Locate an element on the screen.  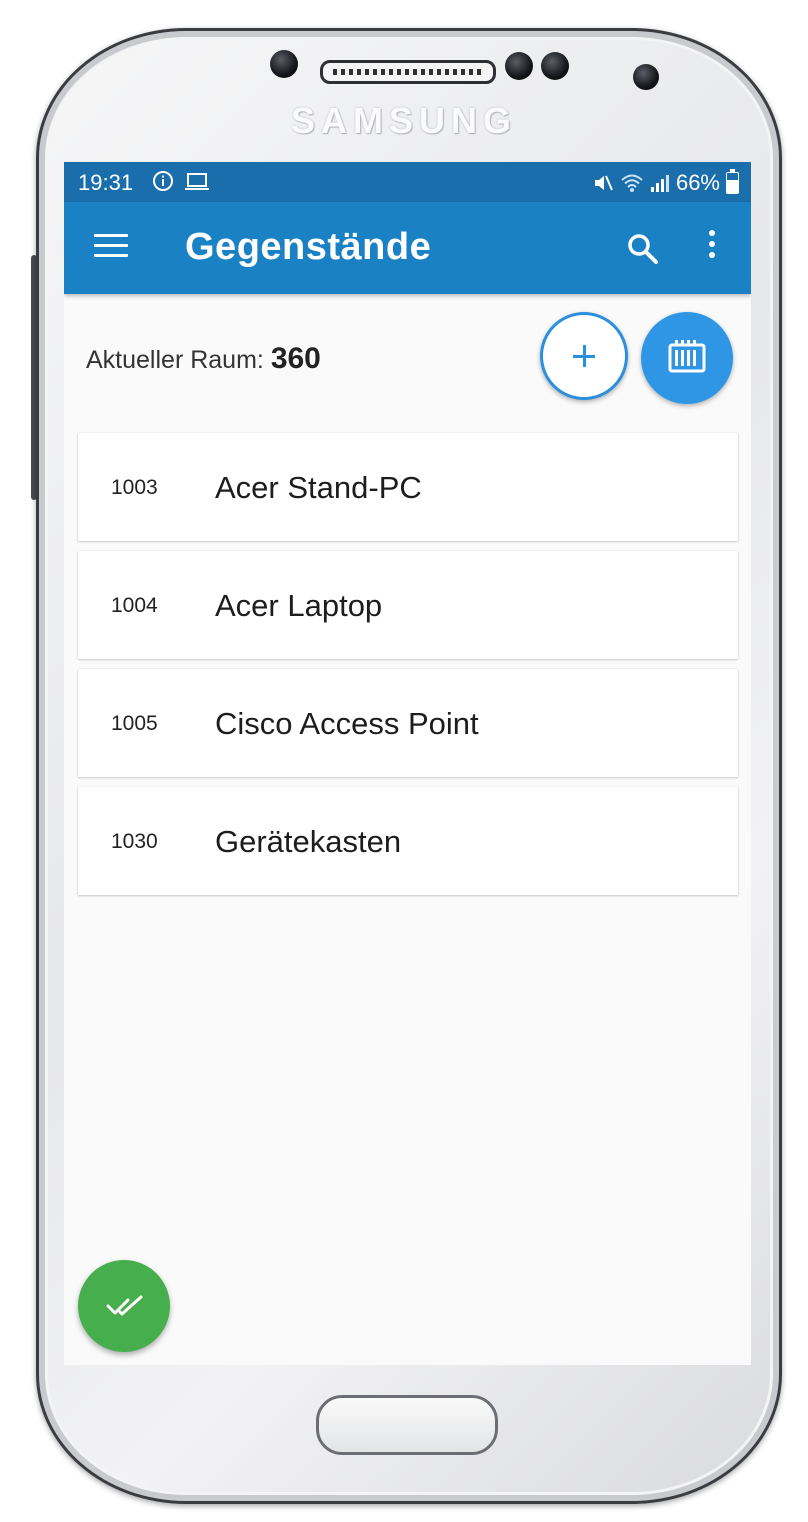
wifi-icon is located at coordinates (632, 183).